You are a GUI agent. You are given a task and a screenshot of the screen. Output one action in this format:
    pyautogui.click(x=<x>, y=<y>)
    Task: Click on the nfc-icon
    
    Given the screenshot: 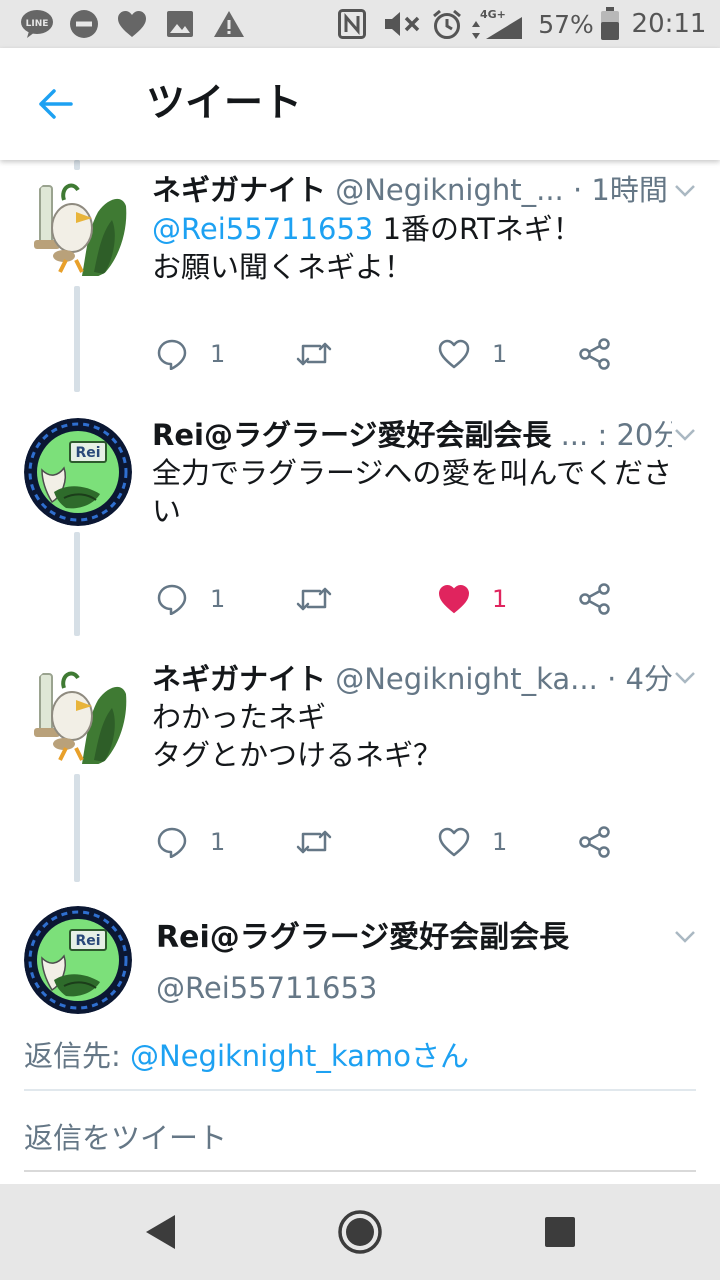 What is the action you would take?
    pyautogui.click(x=352, y=24)
    